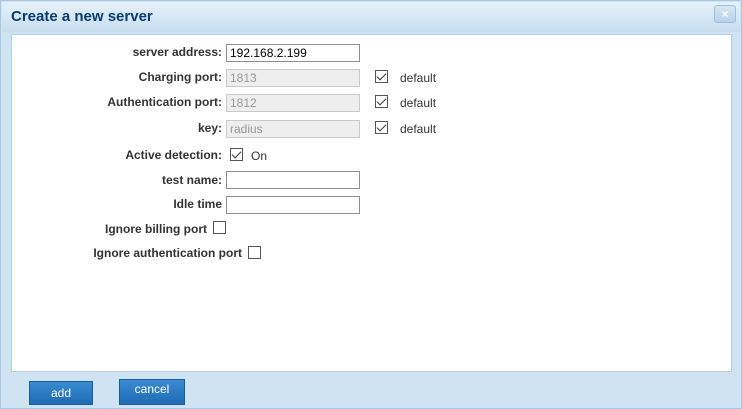 This screenshot has width=742, height=409. Describe the element at coordinates (381, 101) in the screenshot. I see `auth-port-default-checkbox` at that location.